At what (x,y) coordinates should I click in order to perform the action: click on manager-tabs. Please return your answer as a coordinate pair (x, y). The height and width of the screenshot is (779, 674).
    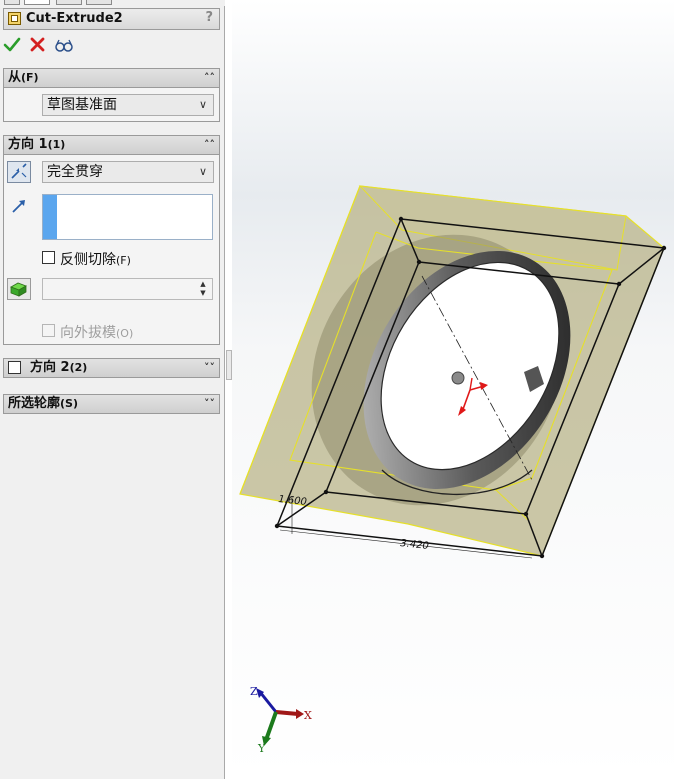
    Looking at the image, I should click on (112, 3).